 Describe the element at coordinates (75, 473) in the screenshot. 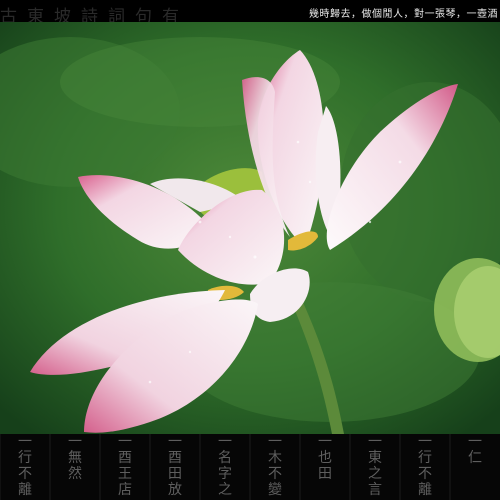

I see `calligraphy-character: 然` at that location.